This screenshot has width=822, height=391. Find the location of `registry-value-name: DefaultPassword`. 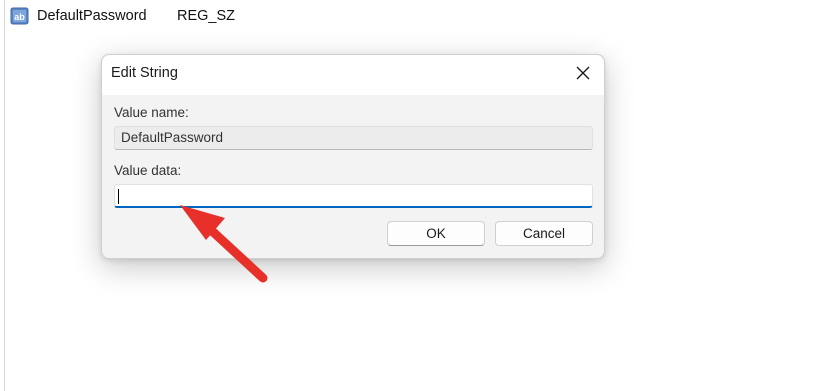

registry-value-name: DefaultPassword is located at coordinates (92, 16).